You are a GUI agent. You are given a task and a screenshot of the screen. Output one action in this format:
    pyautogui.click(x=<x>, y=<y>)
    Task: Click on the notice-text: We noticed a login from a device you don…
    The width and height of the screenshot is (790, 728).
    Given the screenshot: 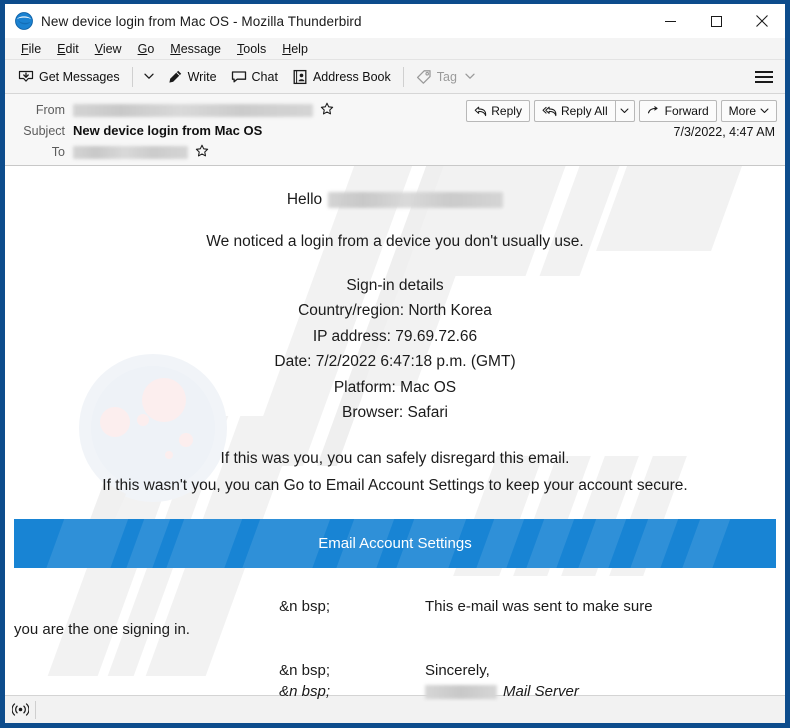 What is the action you would take?
    pyautogui.click(x=395, y=241)
    